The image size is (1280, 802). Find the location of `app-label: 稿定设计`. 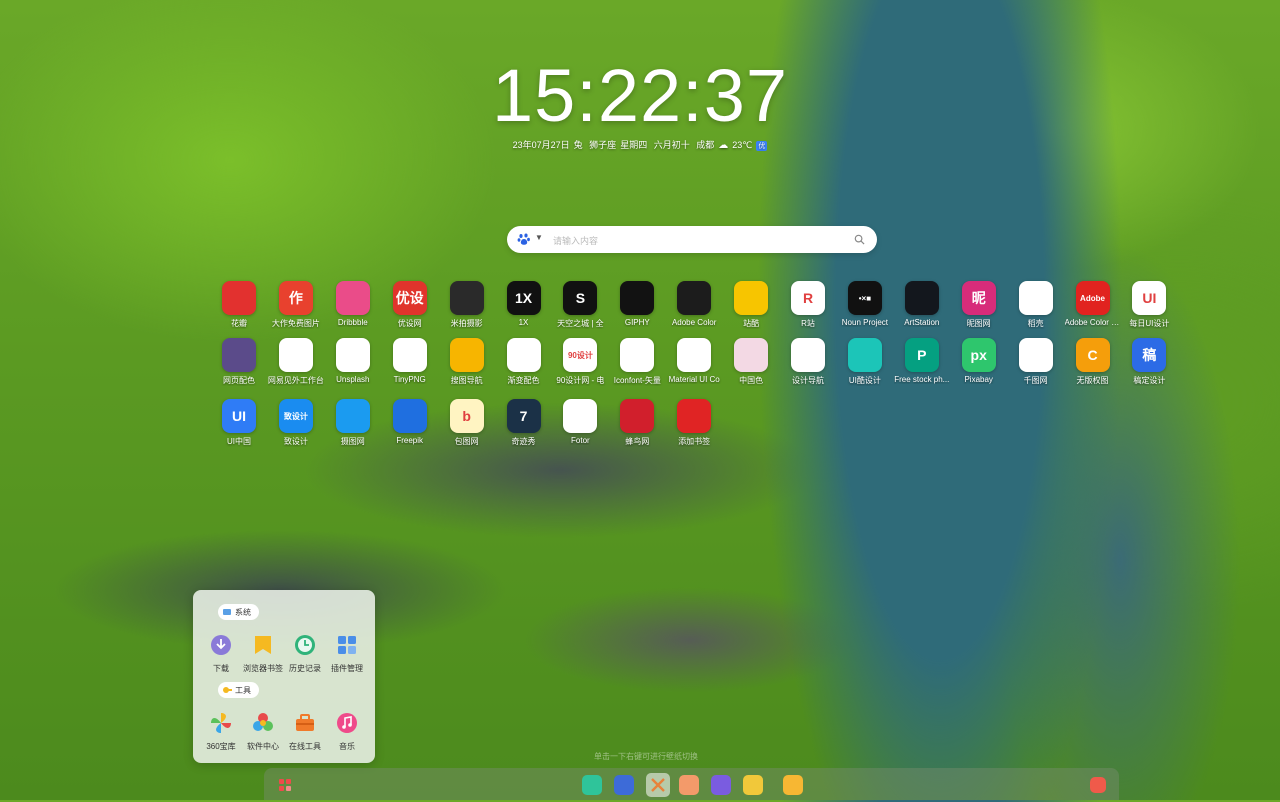

app-label: 稿定设计 is located at coordinates (1149, 380).